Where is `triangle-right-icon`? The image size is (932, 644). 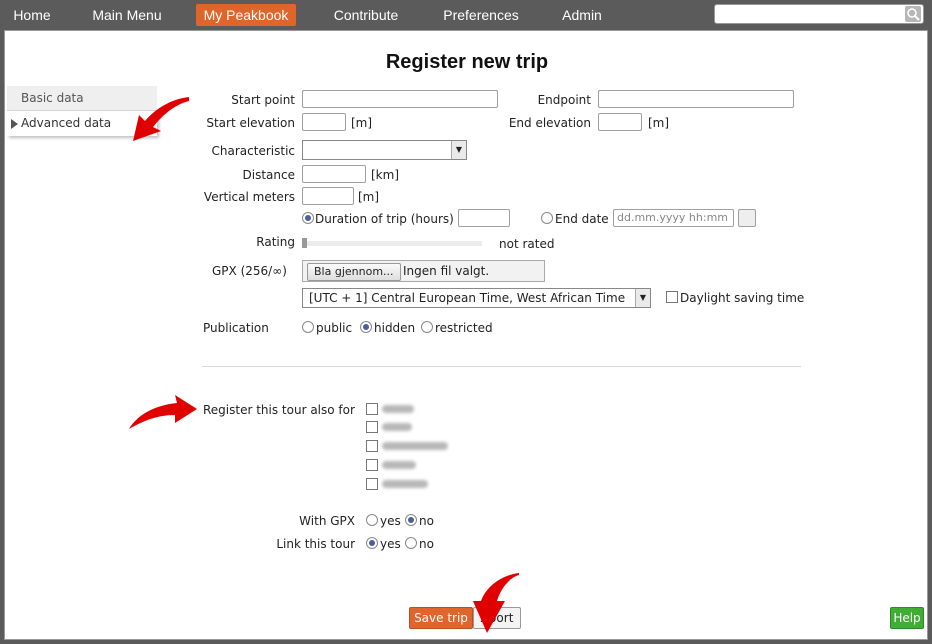 triangle-right-icon is located at coordinates (14, 124).